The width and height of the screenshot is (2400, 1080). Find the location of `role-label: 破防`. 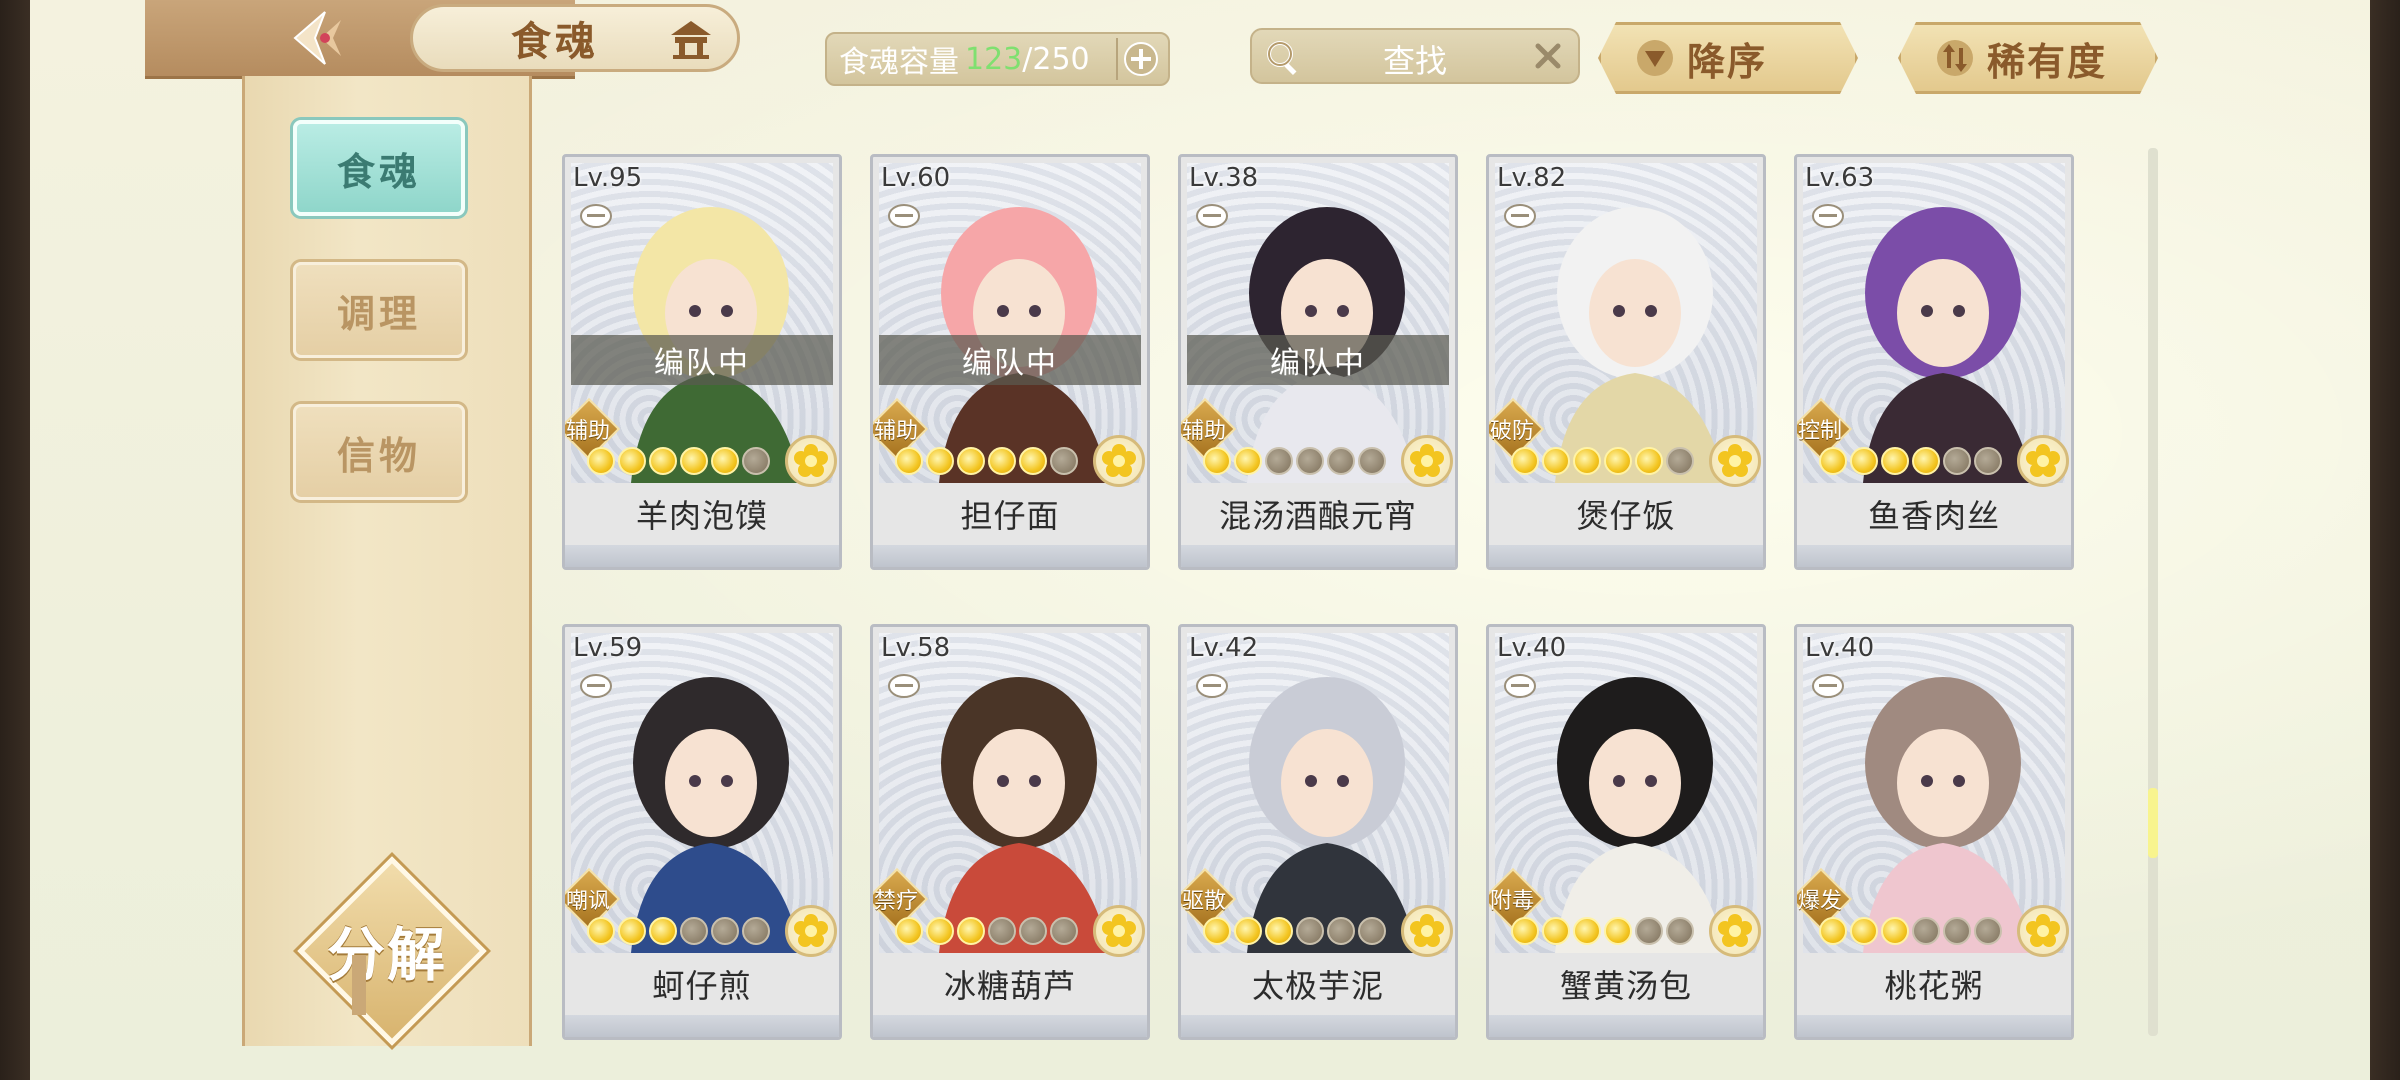

role-label: 破防 is located at coordinates (1511, 431).